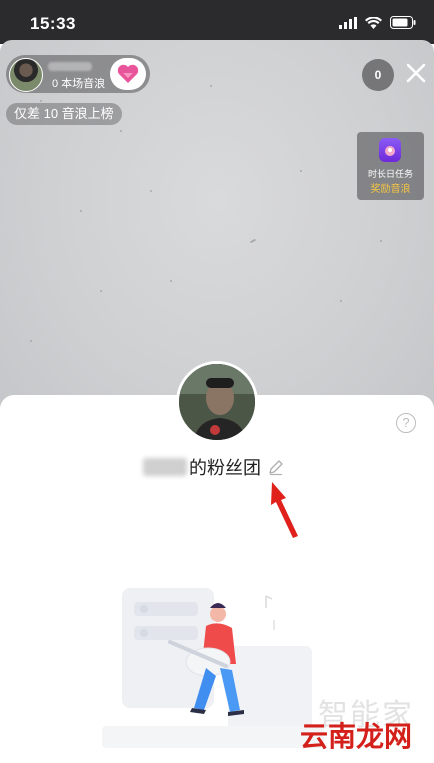 The width and height of the screenshot is (434, 763). What do you see at coordinates (79, 84) in the screenshot?
I see `host-sound-wave-count: 0 本场音浪` at bounding box center [79, 84].